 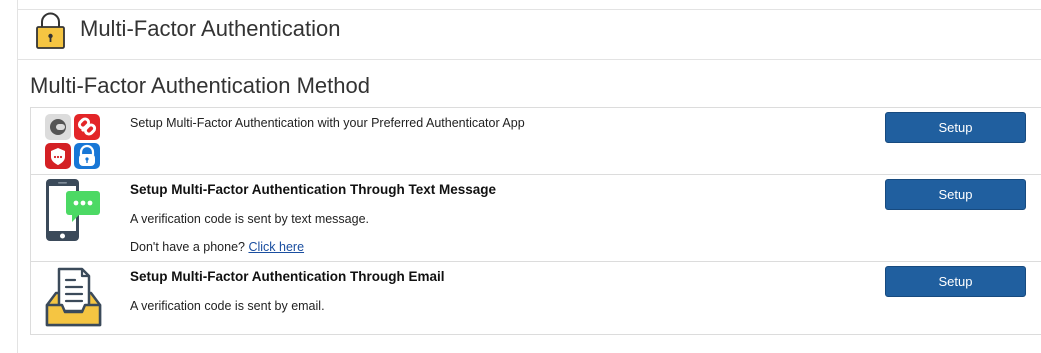 I want to click on setup-text-message-button: Setup, so click(x=955, y=194).